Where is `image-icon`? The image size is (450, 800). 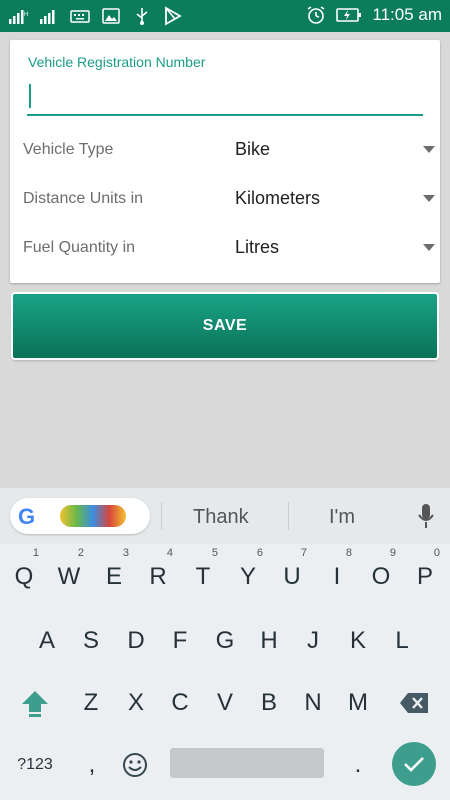
image-icon is located at coordinates (111, 16).